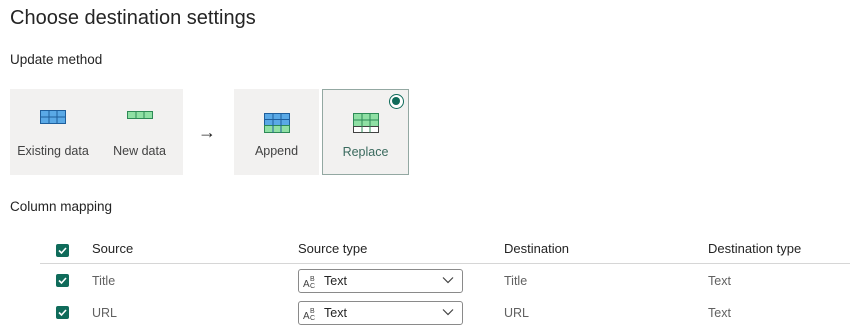  What do you see at coordinates (56, 59) in the screenshot?
I see `update-method-label: Update method` at bounding box center [56, 59].